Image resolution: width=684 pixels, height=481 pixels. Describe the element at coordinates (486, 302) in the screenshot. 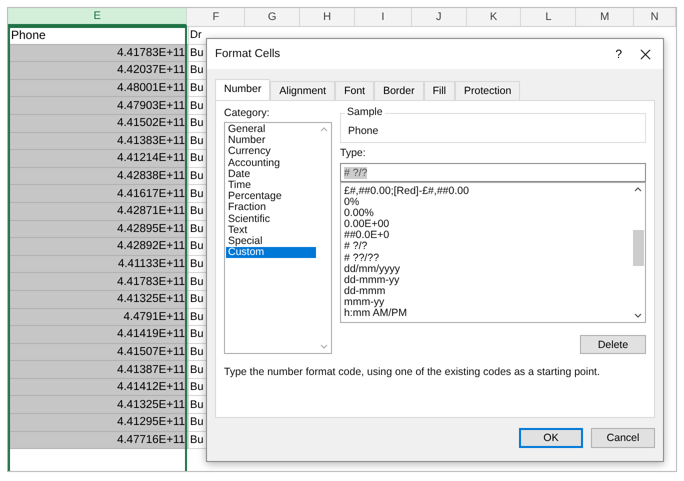

I see `format-item: mmm-yy` at that location.